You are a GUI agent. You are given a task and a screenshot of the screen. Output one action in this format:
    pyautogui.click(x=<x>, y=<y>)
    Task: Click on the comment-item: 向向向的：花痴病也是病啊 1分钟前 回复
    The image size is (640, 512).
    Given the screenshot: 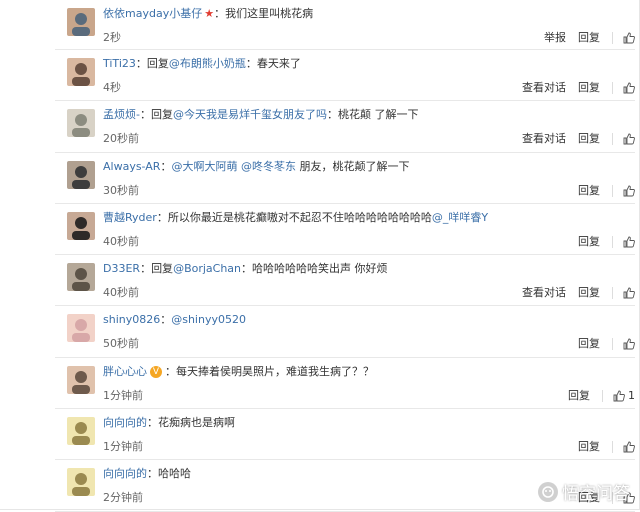 What is the action you would take?
    pyautogui.click(x=345, y=435)
    